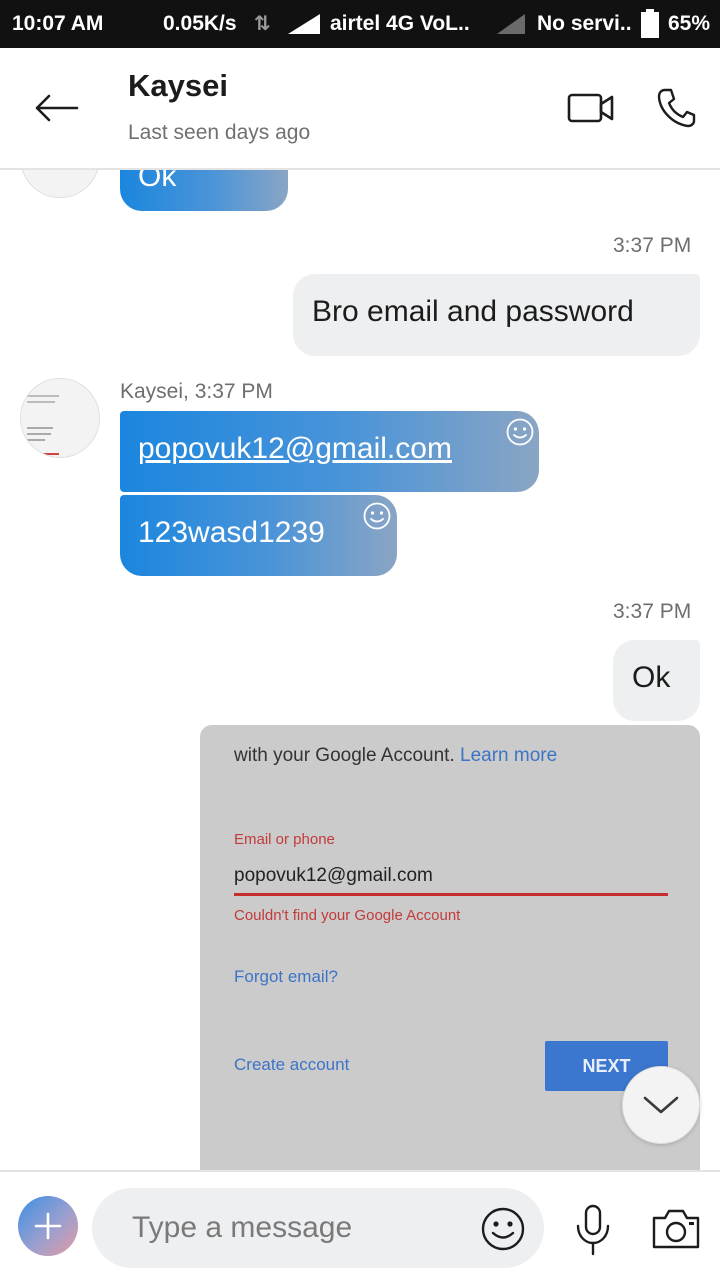 The width and height of the screenshot is (720, 1280). I want to click on add-attachment-button, so click(48, 1226).